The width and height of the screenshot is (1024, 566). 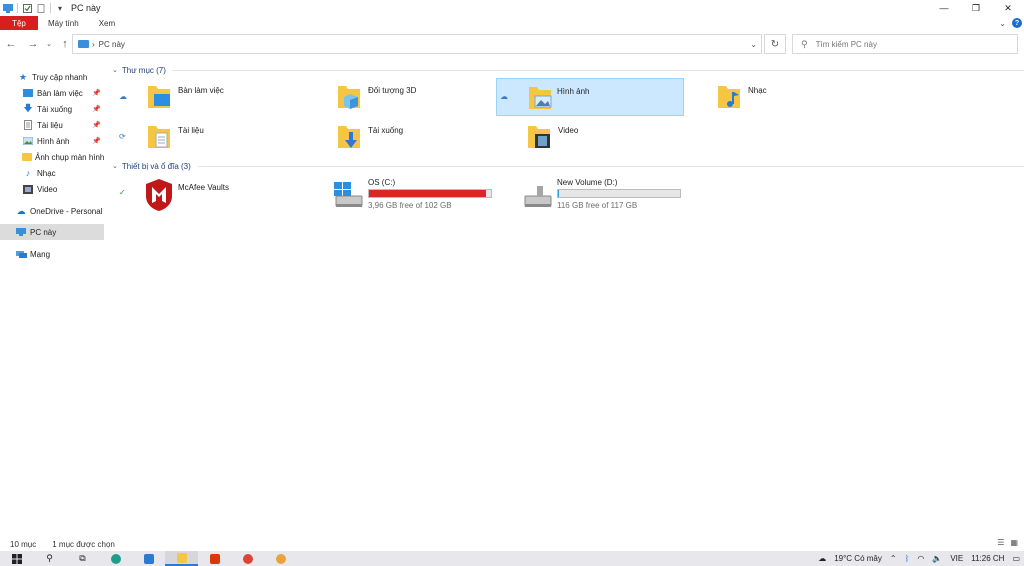 What do you see at coordinates (11, 44) in the screenshot?
I see `back-button: ←` at bounding box center [11, 44].